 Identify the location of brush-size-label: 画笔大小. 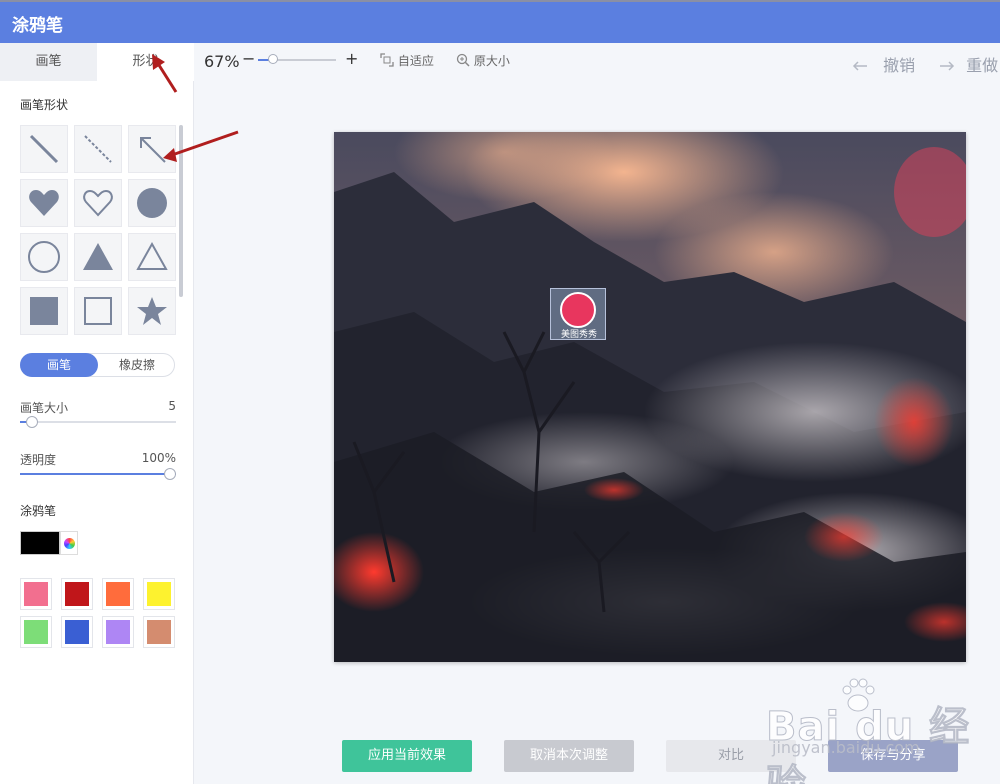
(44, 408).